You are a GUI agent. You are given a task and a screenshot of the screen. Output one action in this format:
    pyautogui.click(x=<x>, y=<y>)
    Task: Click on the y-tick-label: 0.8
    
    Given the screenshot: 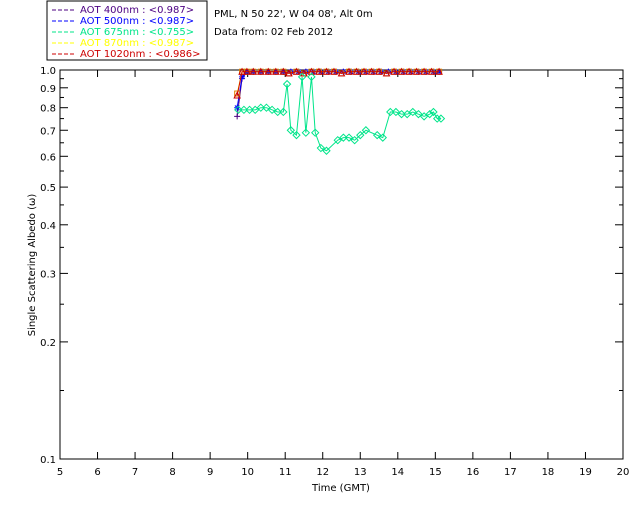 What is the action you would take?
    pyautogui.click(x=48, y=109)
    